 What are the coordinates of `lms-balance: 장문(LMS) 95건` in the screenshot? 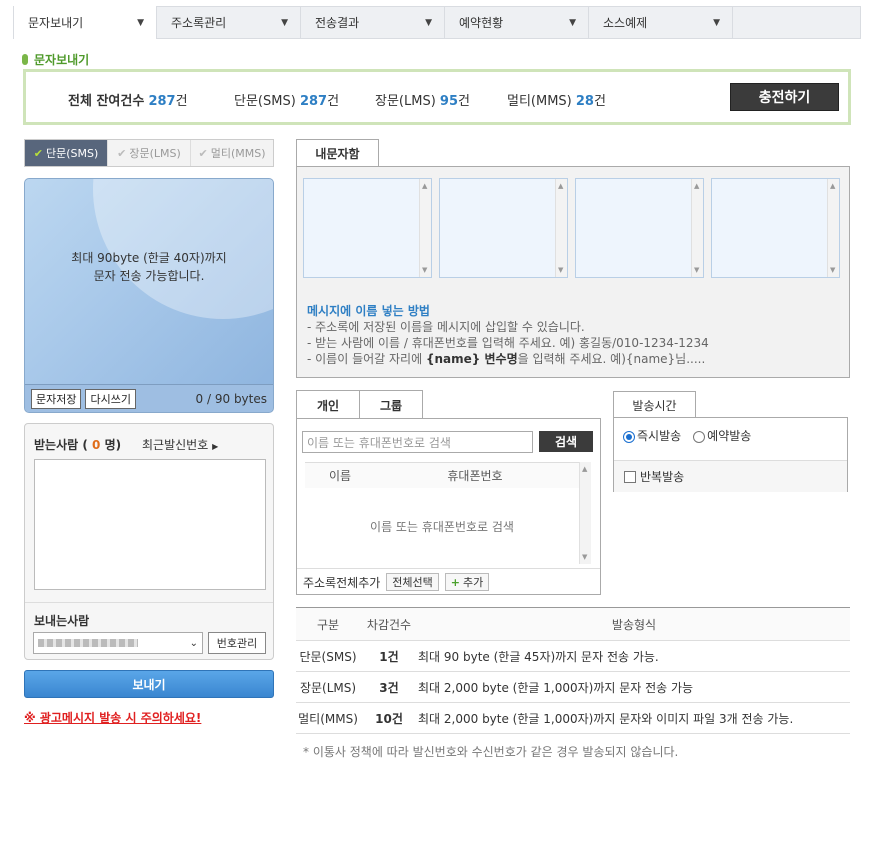 It's located at (422, 99).